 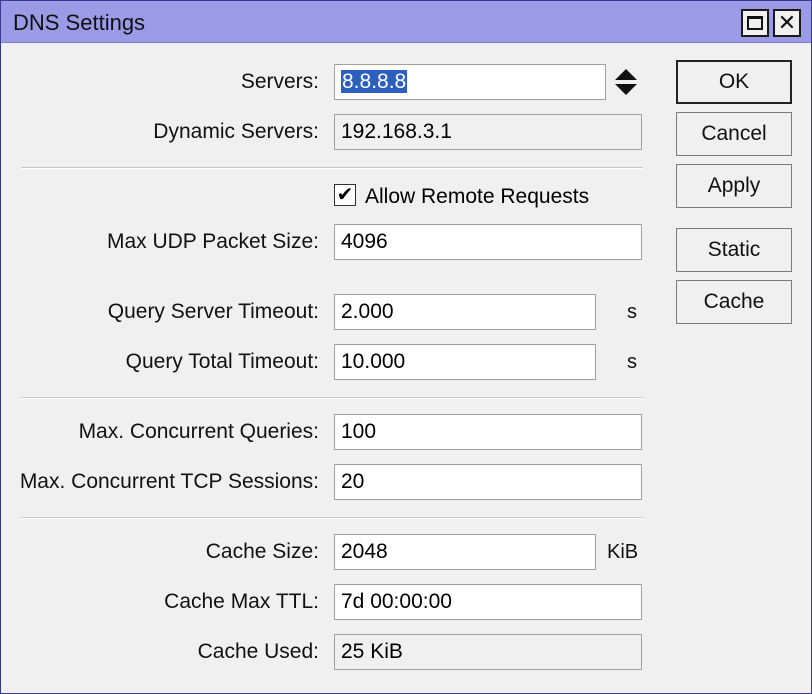 What do you see at coordinates (406, 22) in the screenshot?
I see `title-bar: DNS Settings ✕` at bounding box center [406, 22].